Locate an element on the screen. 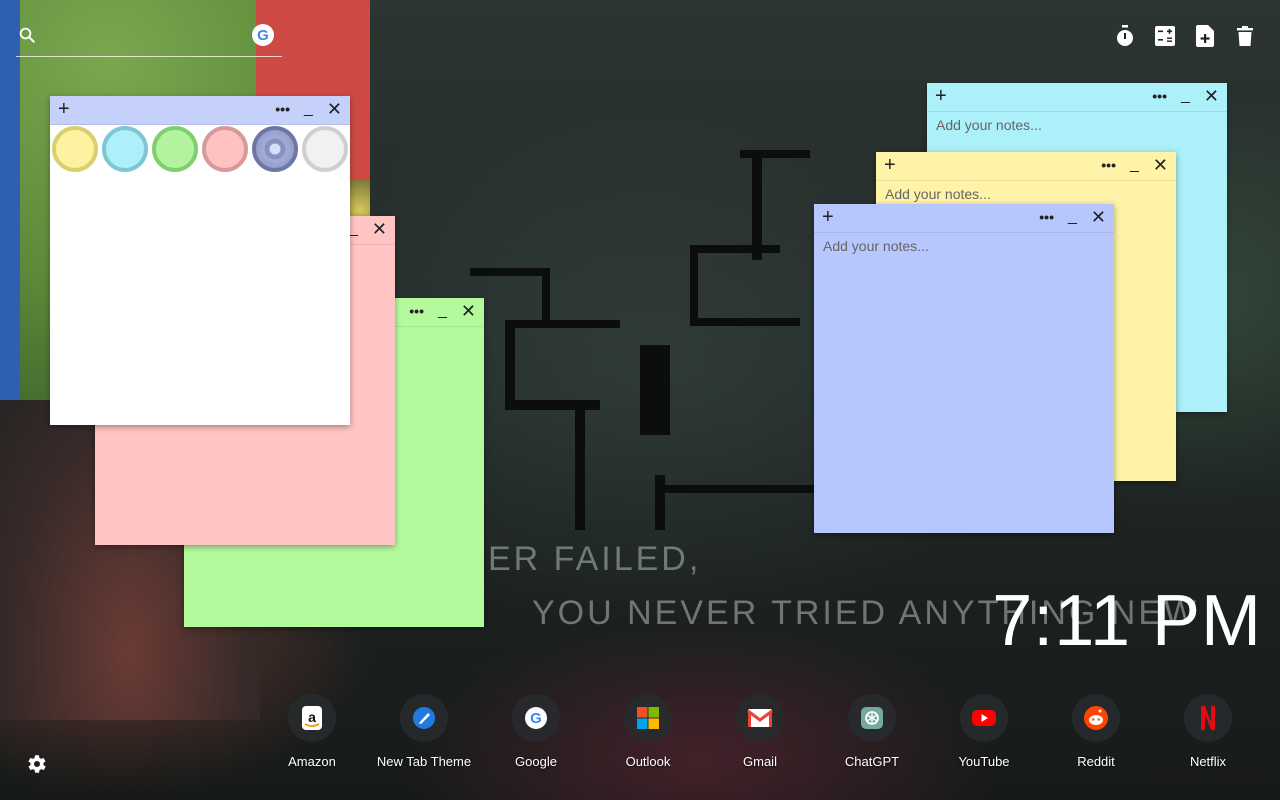  youtube-icon is located at coordinates (984, 718).